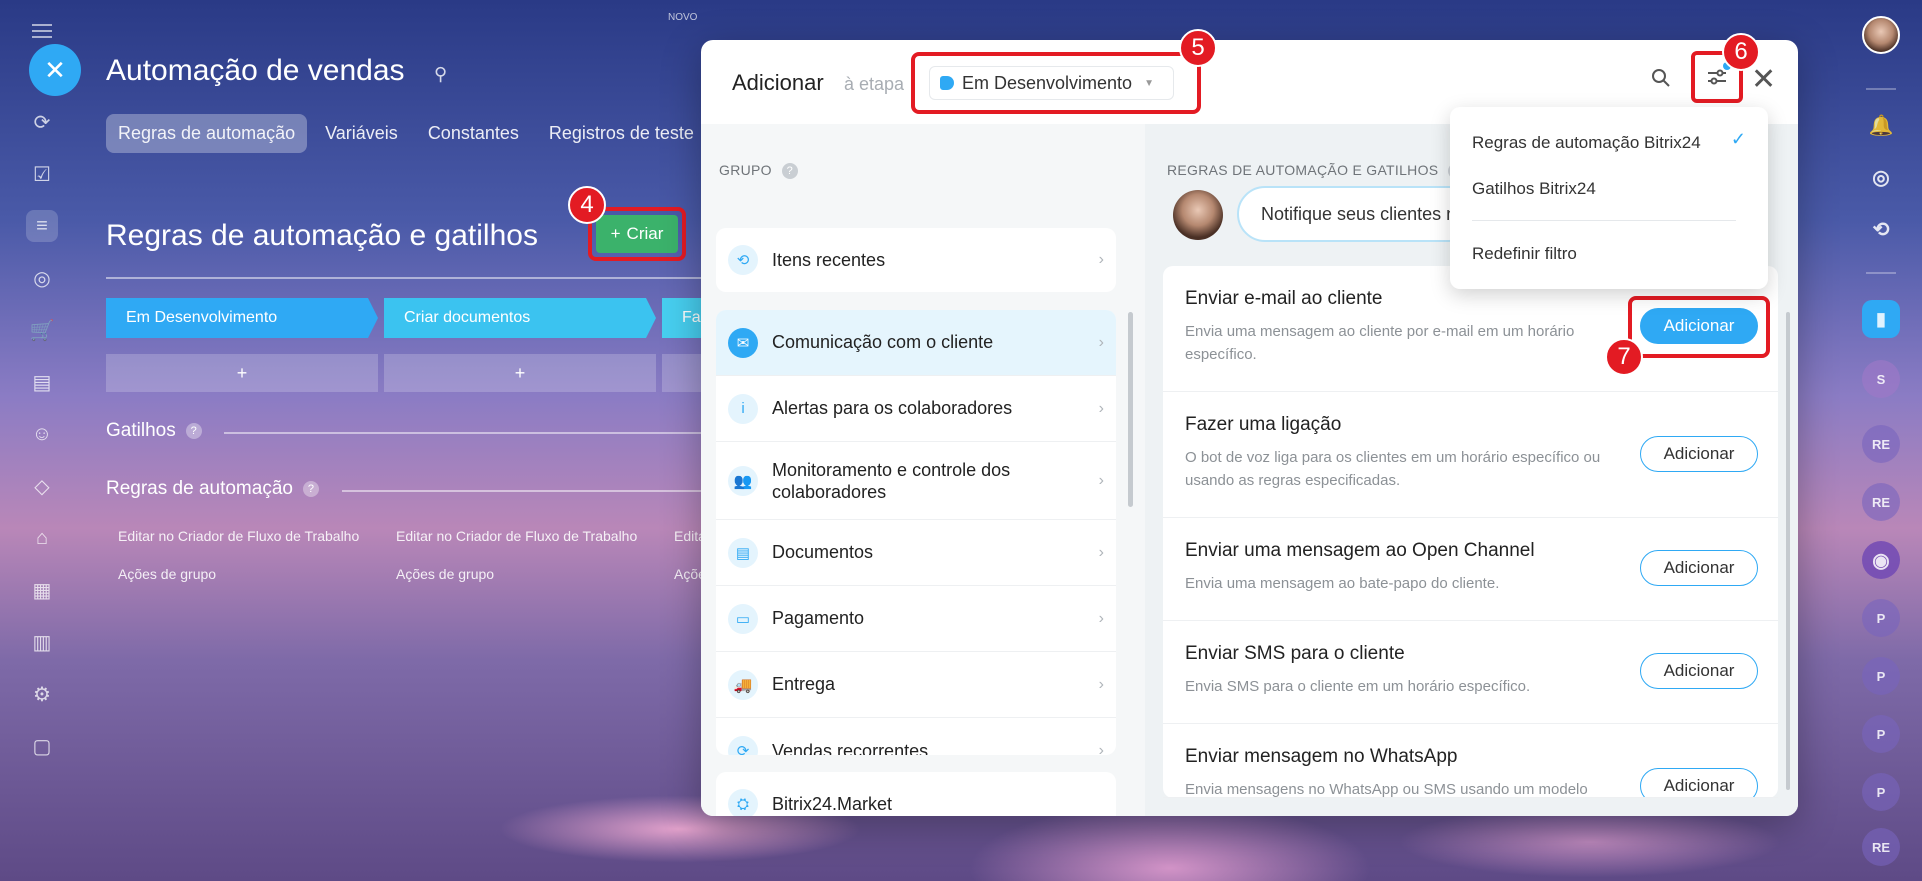 This screenshot has height=881, width=1922. I want to click on rules-scrollbar, so click(1788, 551).